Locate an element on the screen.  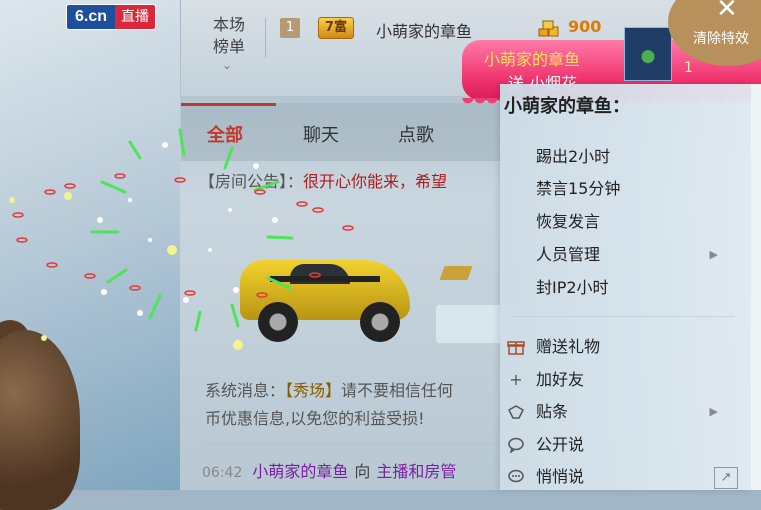
sports-car-effect is located at coordinates (325, 295).